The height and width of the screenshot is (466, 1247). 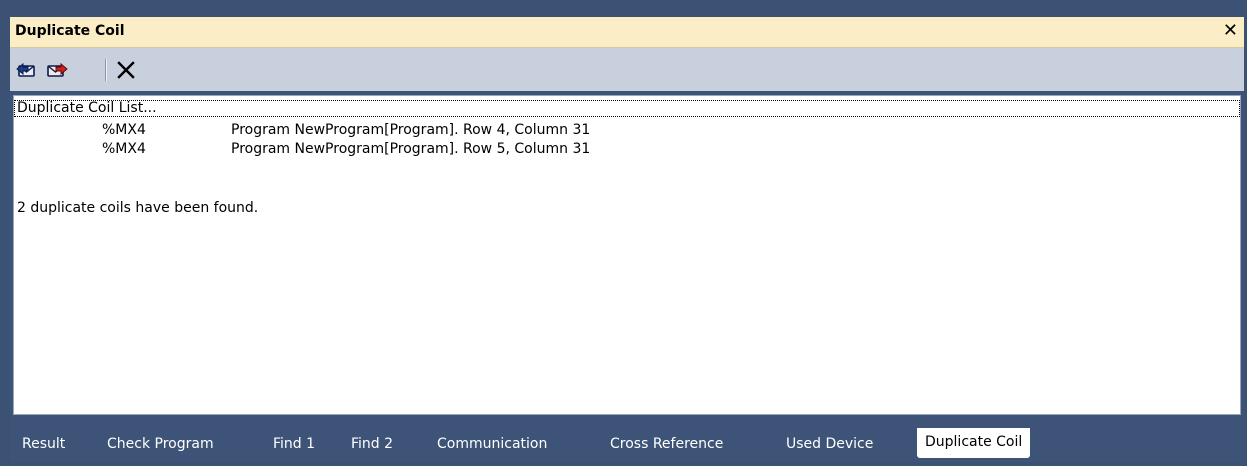 What do you see at coordinates (372, 445) in the screenshot?
I see `tab-find-2: Find 2` at bounding box center [372, 445].